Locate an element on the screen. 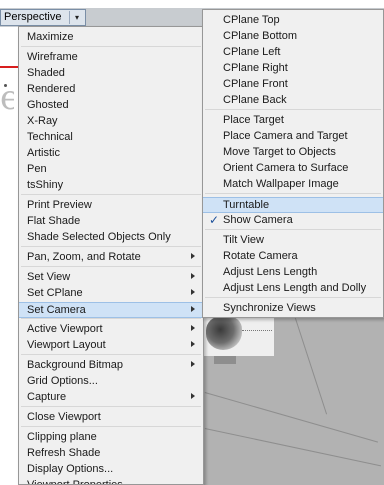  submenu-item-label: CPlane Bottom is located at coordinates (260, 36).